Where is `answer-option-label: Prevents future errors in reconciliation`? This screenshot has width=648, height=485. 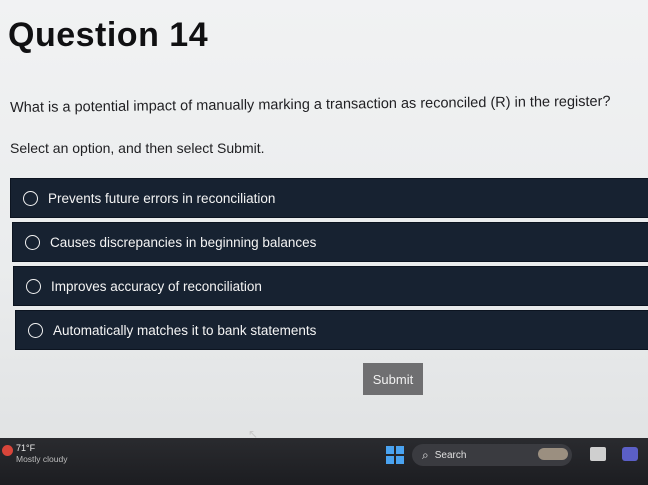
answer-option-label: Prevents future errors in reconciliation is located at coordinates (162, 198).